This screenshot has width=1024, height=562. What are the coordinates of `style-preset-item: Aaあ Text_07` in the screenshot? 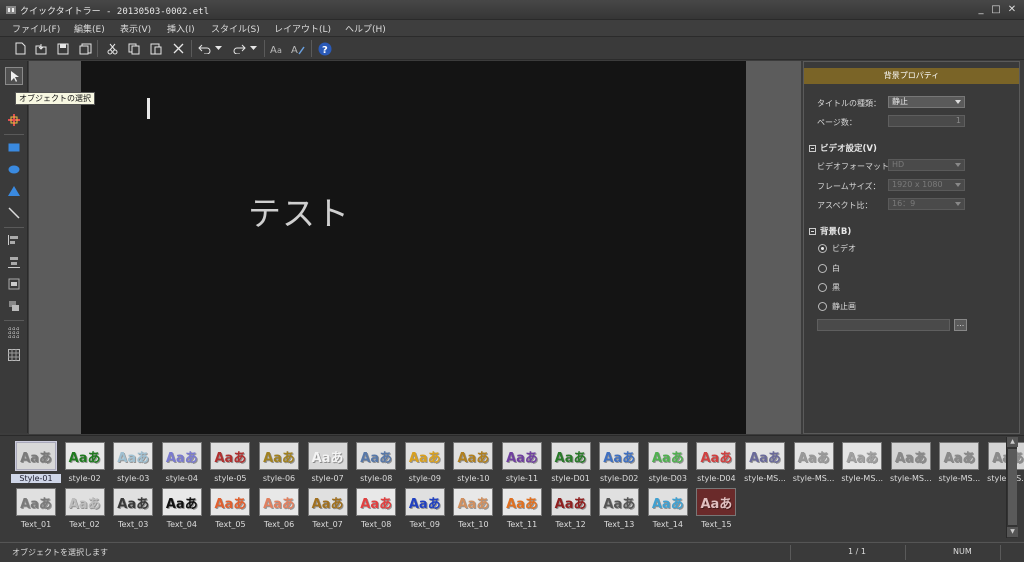 It's located at (328, 509).